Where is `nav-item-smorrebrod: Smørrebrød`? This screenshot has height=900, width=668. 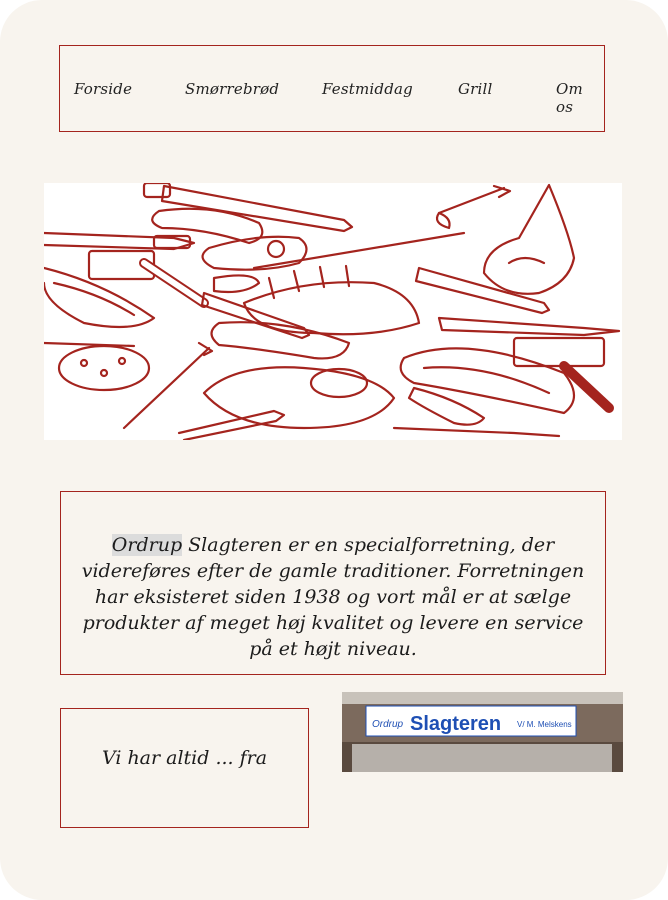 nav-item-smorrebrod: Smørrebrød is located at coordinates (232, 89).